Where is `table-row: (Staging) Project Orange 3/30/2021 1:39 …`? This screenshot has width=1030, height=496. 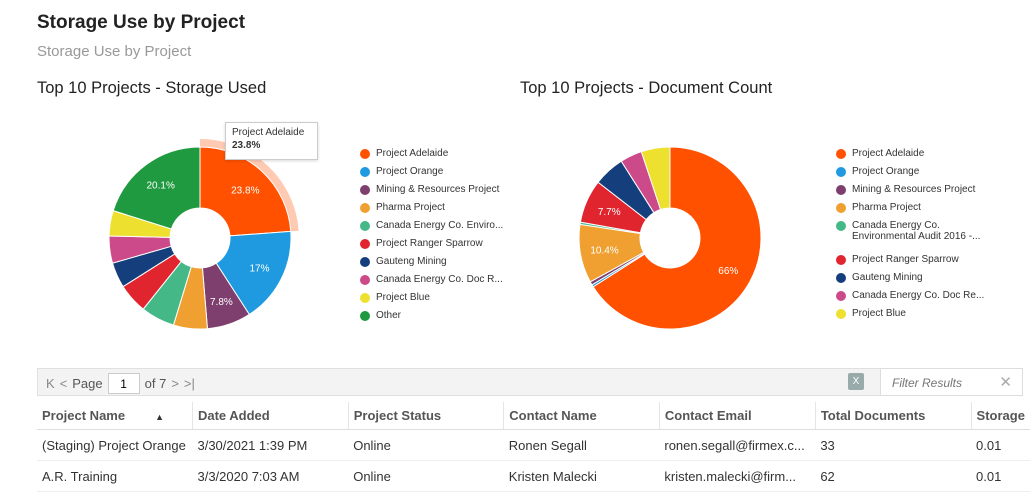
table-row: (Staging) Project Orange 3/30/2021 1:39 … is located at coordinates (533, 445).